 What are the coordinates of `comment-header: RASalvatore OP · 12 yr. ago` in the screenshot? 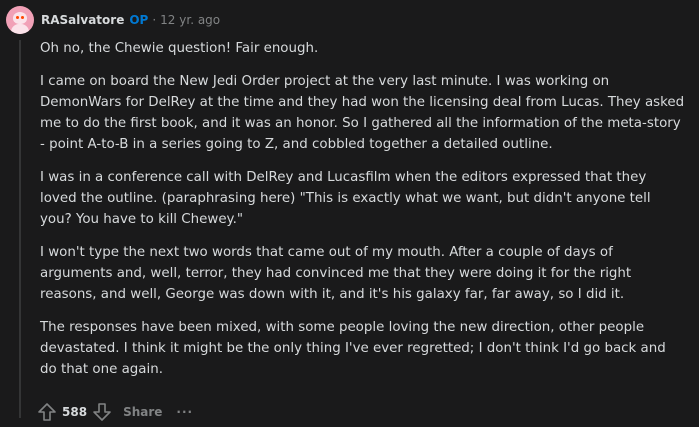 It's located at (113, 20).